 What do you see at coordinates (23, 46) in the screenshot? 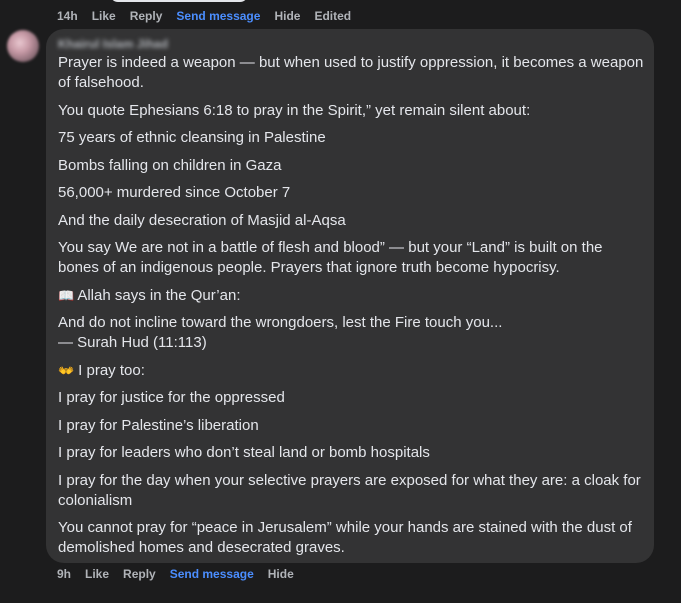
I see `avatar` at bounding box center [23, 46].